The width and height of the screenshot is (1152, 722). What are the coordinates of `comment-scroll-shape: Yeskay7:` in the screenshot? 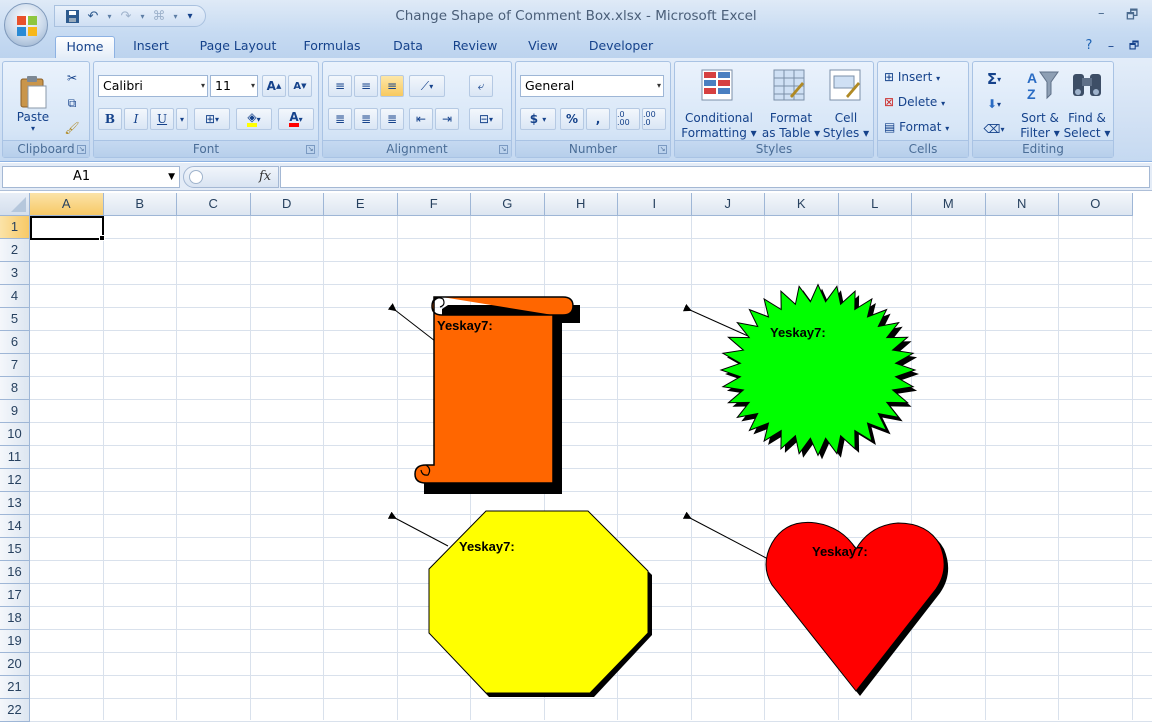 It's located at (483, 395).